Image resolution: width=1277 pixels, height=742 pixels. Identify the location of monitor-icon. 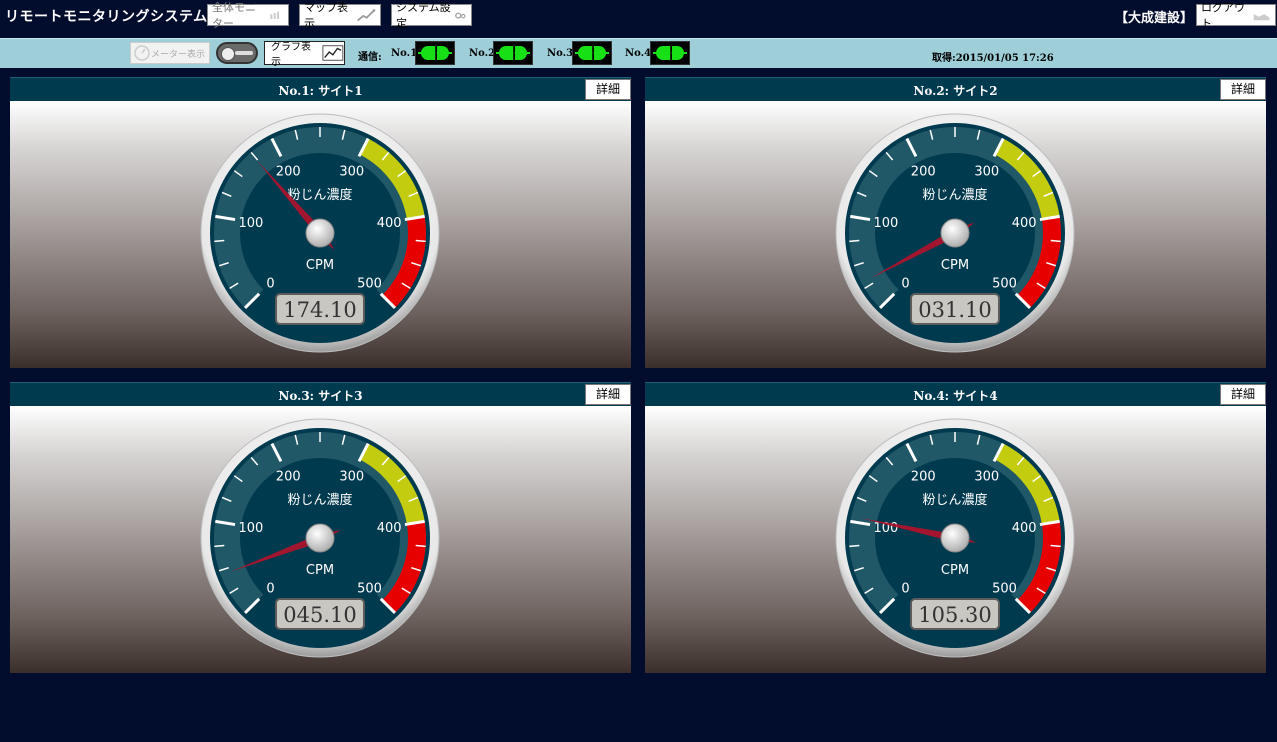
(275, 15).